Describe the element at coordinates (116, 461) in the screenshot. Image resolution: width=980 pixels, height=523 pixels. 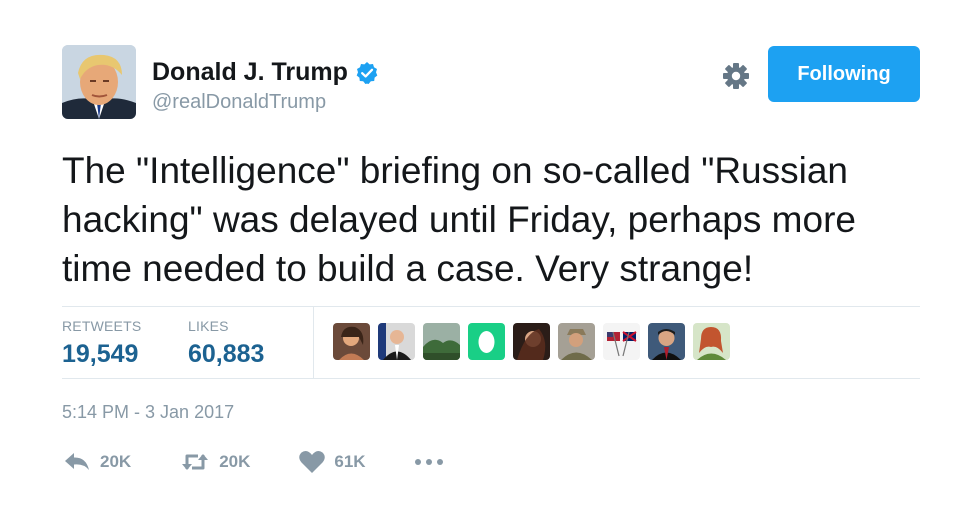
I see `reply-count: 20K` at that location.